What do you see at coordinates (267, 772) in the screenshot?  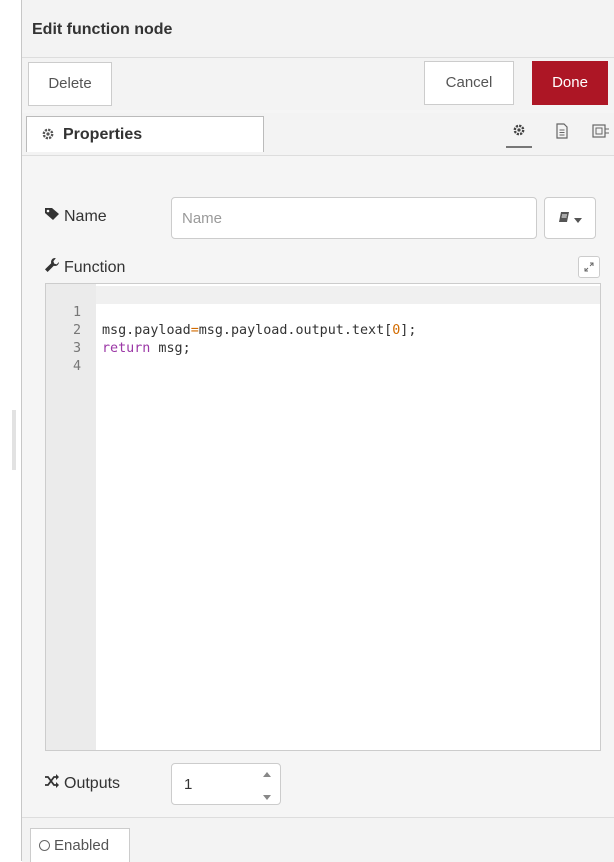 I see `spinner-up-icon` at bounding box center [267, 772].